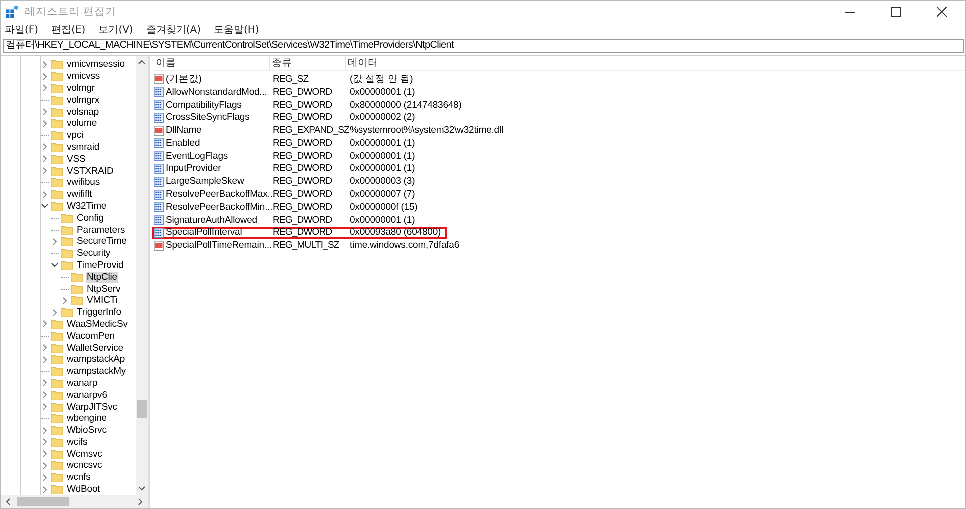 The width and height of the screenshot is (966, 509). Describe the element at coordinates (308, 63) in the screenshot. I see `column-header: 종류` at that location.